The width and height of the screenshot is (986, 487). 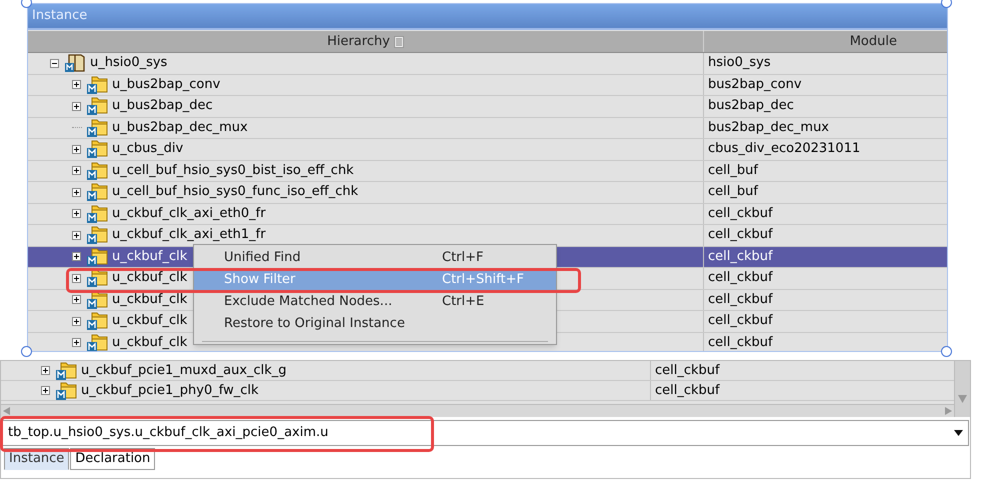 What do you see at coordinates (755, 85) in the screenshot?
I see `module-name: bus2bap_conv` at bounding box center [755, 85].